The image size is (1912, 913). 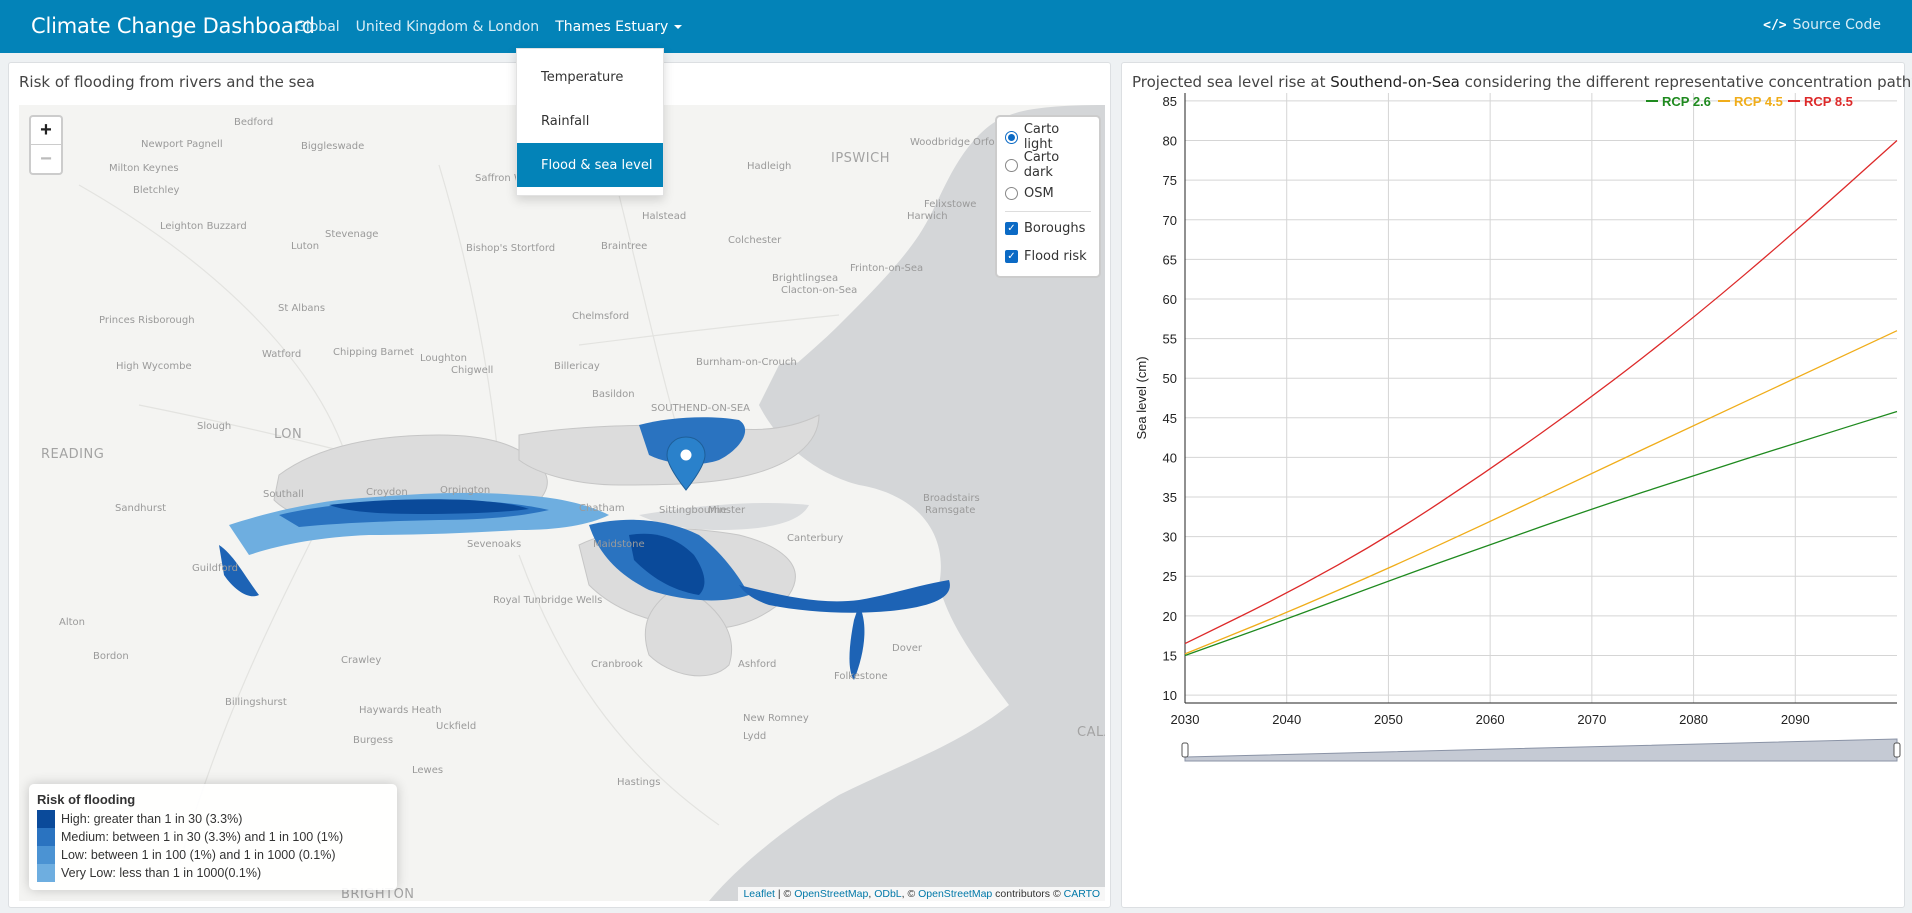 I want to click on place-label: Hastings, so click(x=639, y=782).